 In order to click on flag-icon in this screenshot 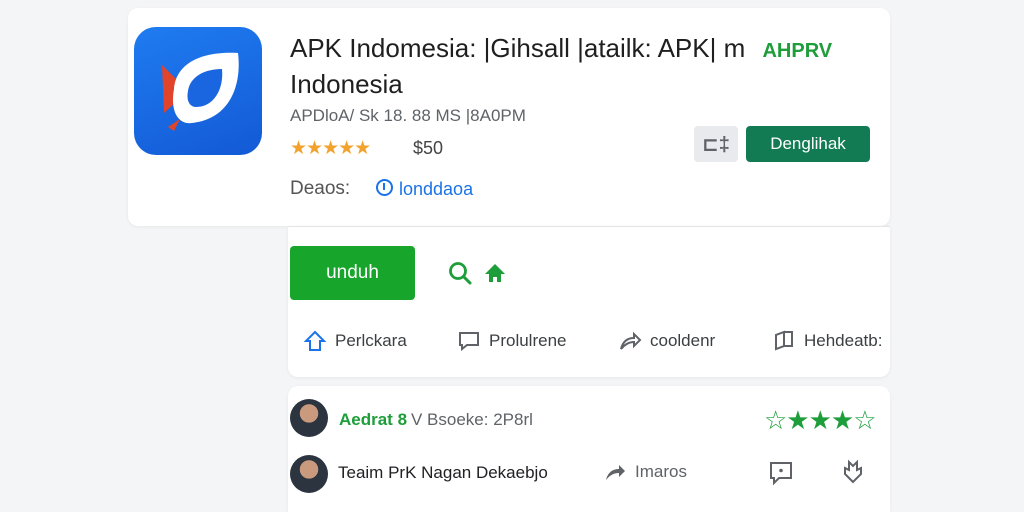, I will do `click(853, 471)`.